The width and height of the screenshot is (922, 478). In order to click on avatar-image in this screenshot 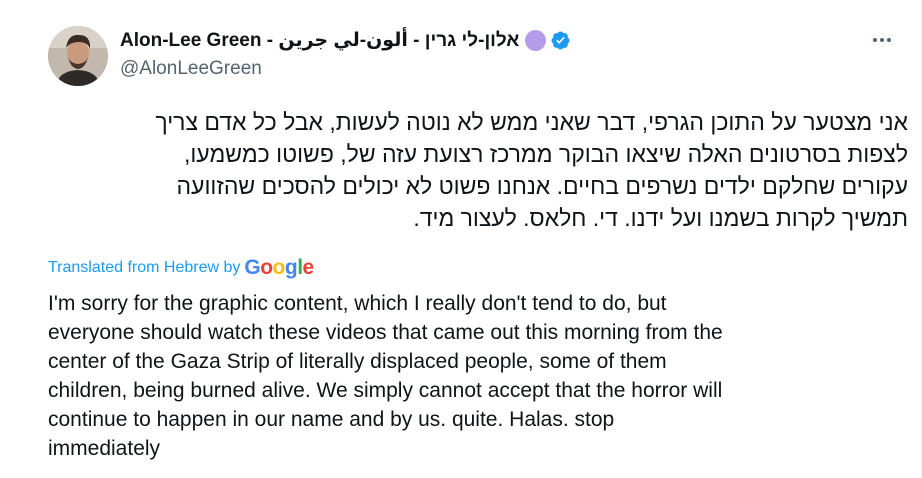, I will do `click(78, 56)`.